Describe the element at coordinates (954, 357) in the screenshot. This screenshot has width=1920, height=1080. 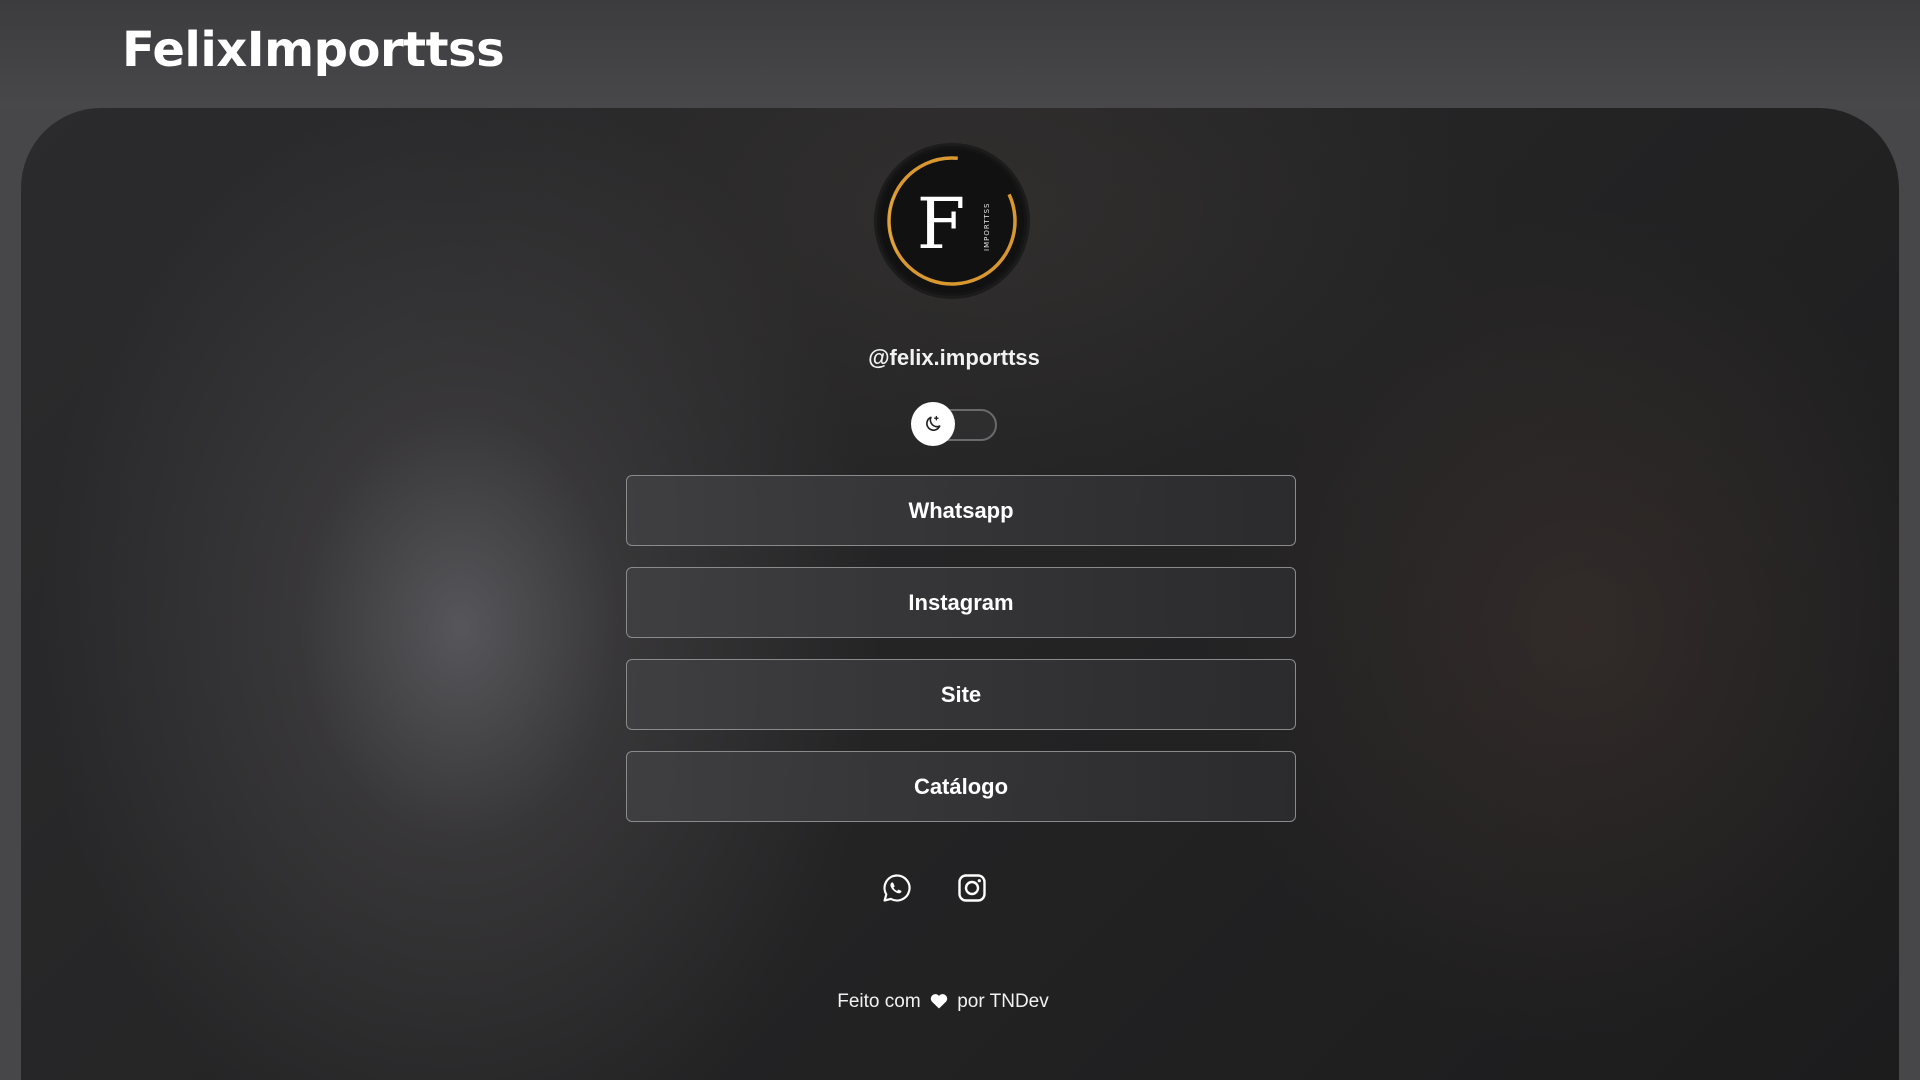
I see `profile-handle: @felix.importtss` at that location.